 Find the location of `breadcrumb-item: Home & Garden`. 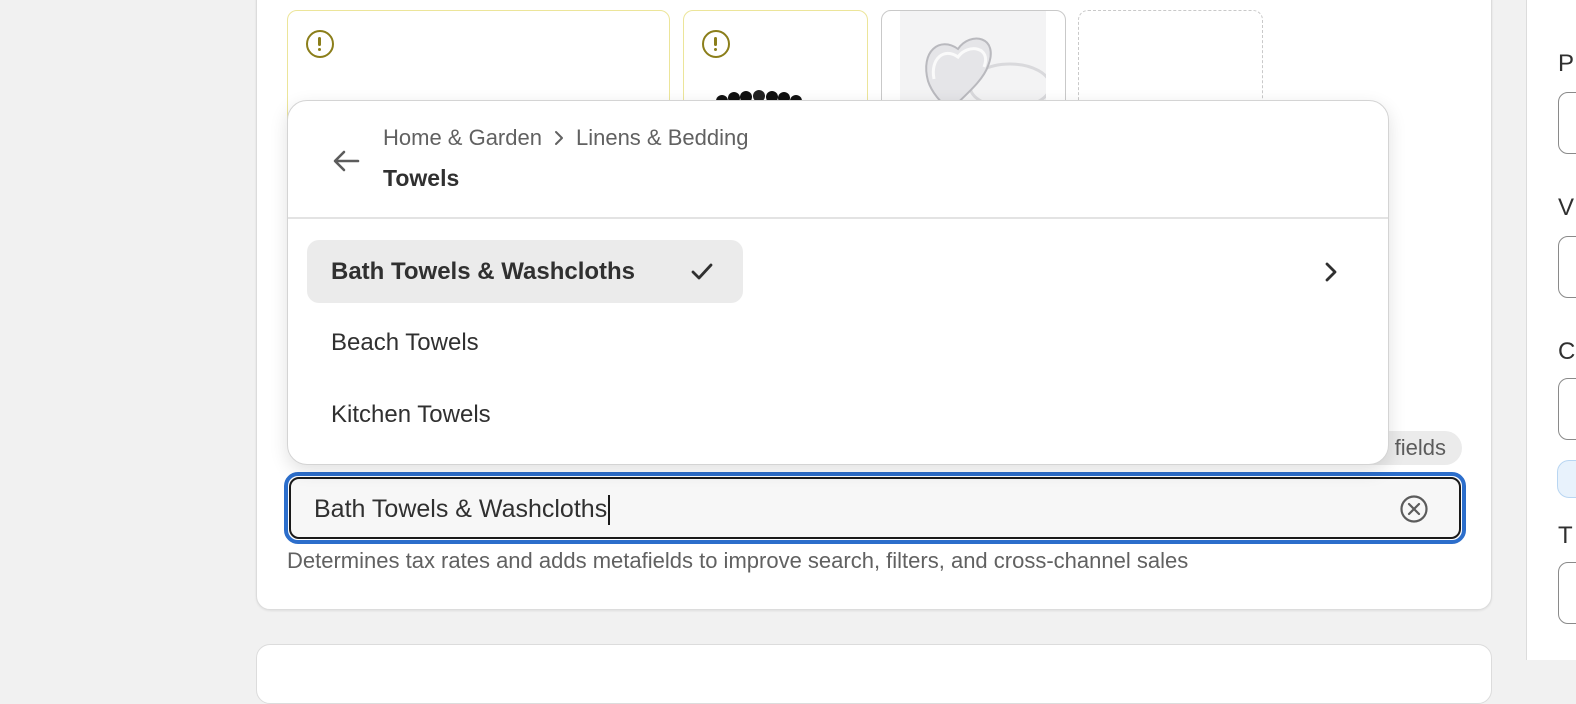

breadcrumb-item: Home & Garden is located at coordinates (462, 138).